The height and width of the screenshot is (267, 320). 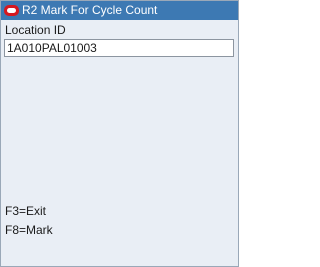 What do you see at coordinates (29, 230) in the screenshot?
I see `mark-key-hint: F8=Mark` at bounding box center [29, 230].